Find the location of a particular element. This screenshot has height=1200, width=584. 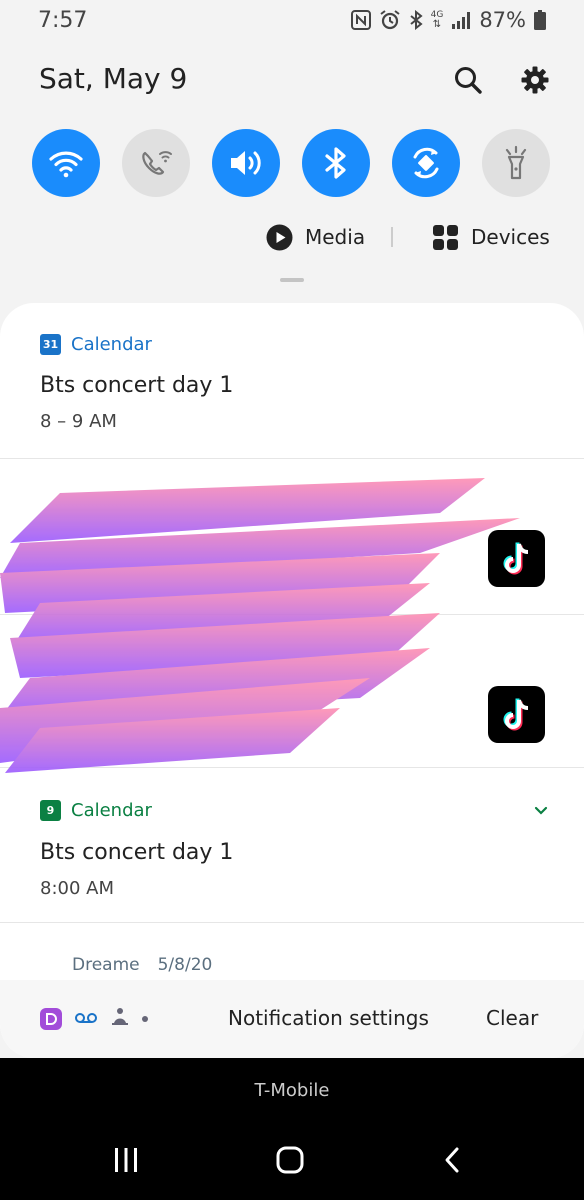

recent-apps-icon is located at coordinates (126, 1160).